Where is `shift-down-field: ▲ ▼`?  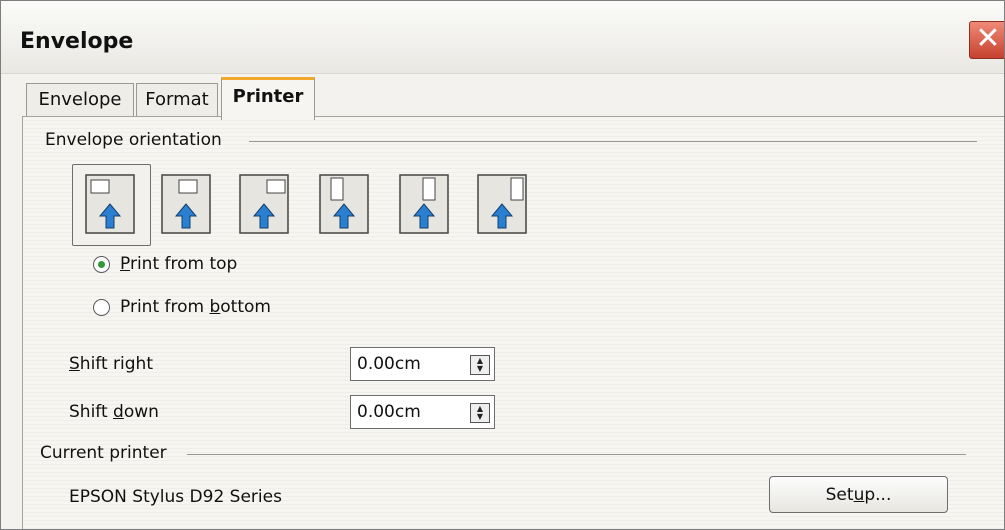 shift-down-field: ▲ ▼ is located at coordinates (422, 412).